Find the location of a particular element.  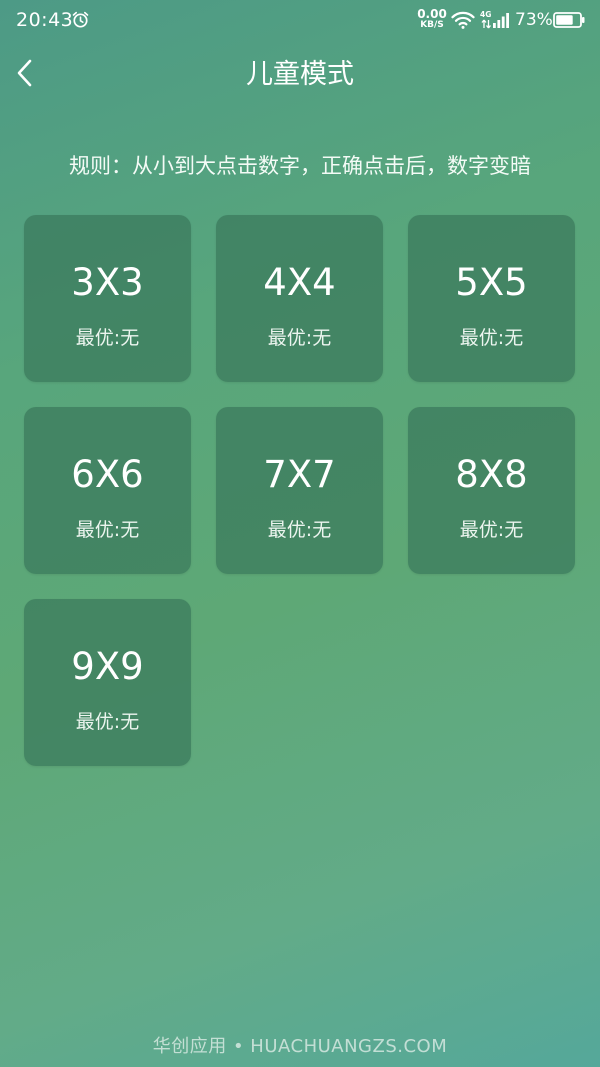

page-title: 儿童模式 is located at coordinates (300, 74).